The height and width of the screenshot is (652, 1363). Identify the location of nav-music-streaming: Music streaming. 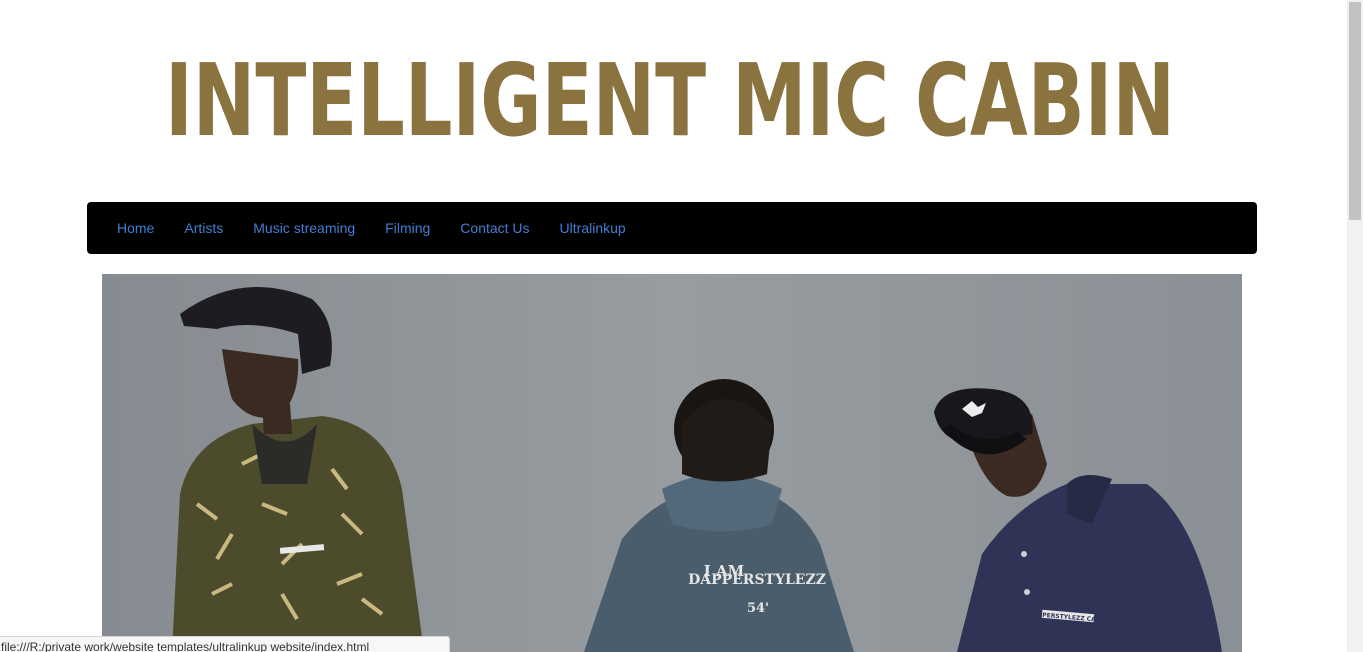
(304, 228).